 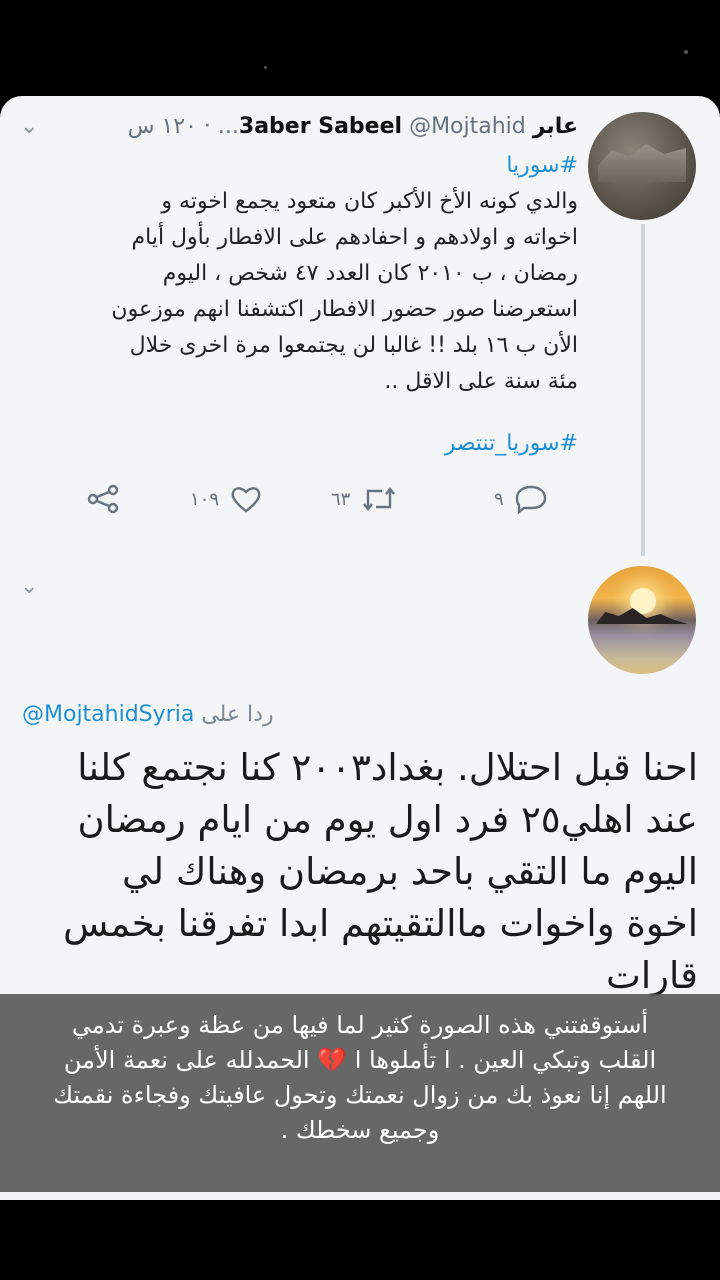 I want to click on replying-to-handle: @MojtahidSyria, so click(x=108, y=714).